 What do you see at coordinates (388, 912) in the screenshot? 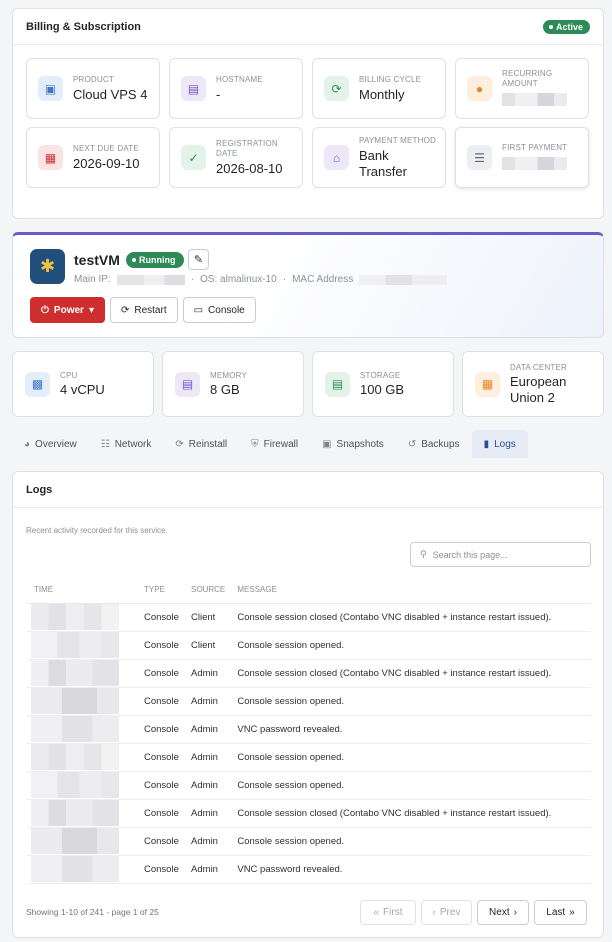
I see `first-page-button: «First` at bounding box center [388, 912].